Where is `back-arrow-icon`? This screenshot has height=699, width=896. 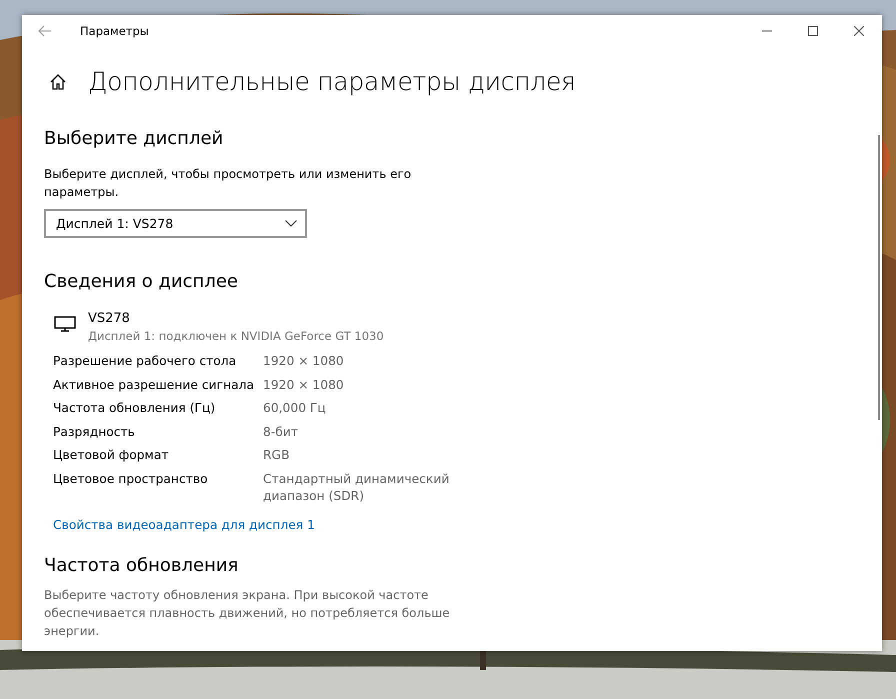 back-arrow-icon is located at coordinates (45, 31).